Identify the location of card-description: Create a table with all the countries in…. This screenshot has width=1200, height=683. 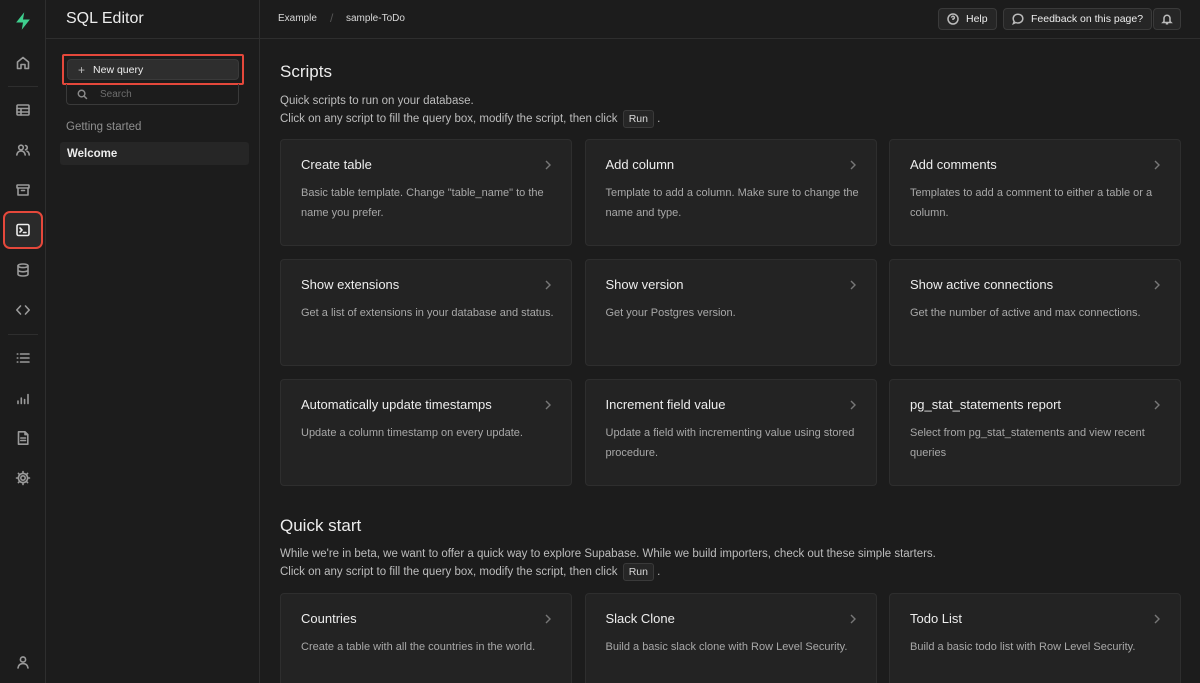
(418, 647).